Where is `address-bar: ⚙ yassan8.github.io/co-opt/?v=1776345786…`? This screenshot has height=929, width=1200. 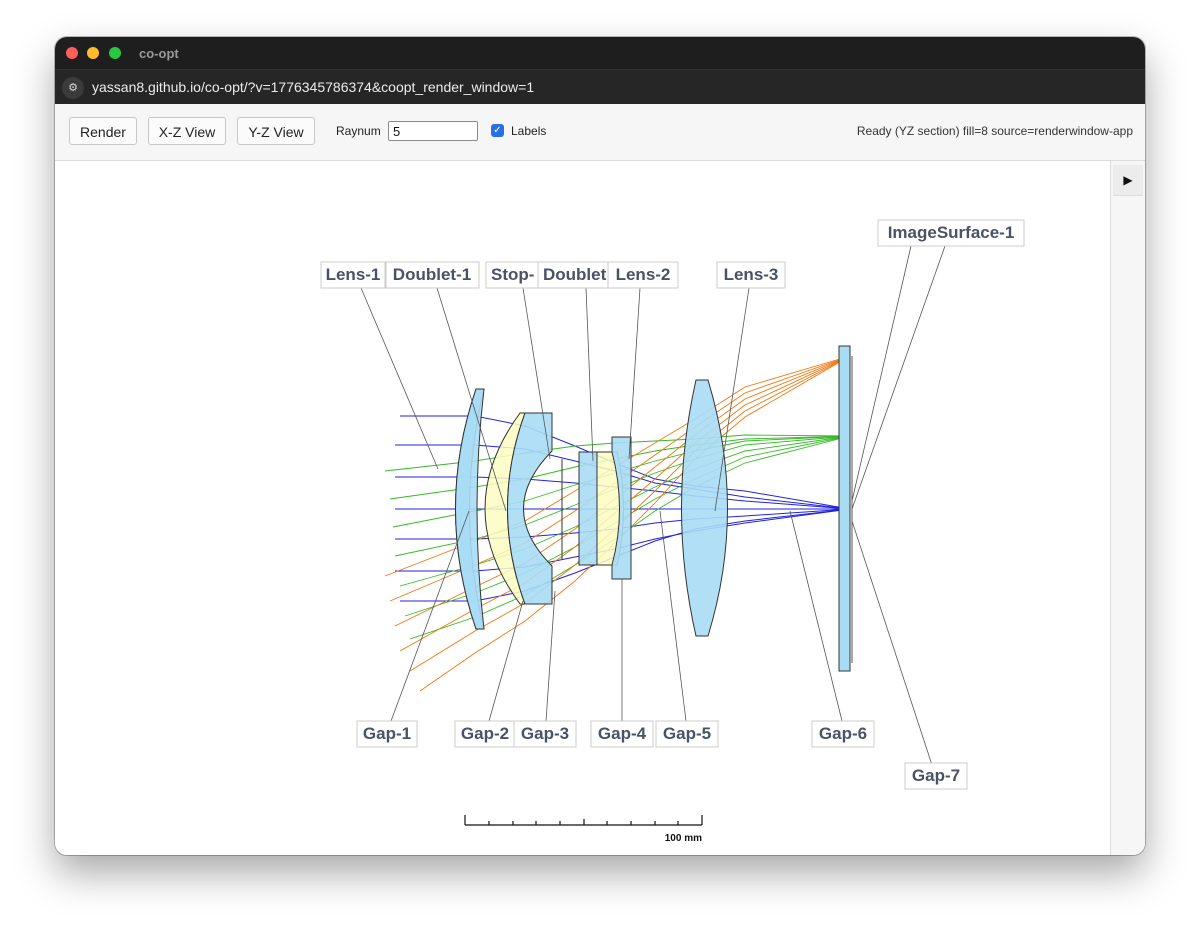
address-bar: ⚙ yassan8.github.io/co-opt/?v=1776345786… is located at coordinates (600, 87).